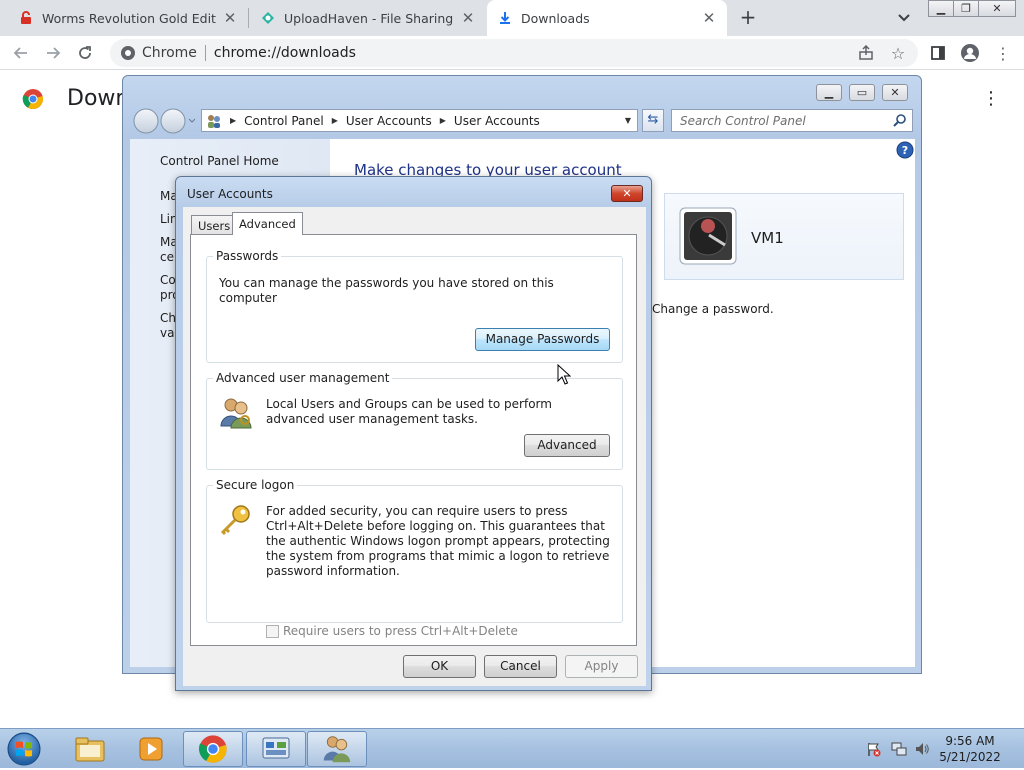 Image resolution: width=1024 pixels, height=770 pixels. What do you see at coordinates (26, 18) in the screenshot?
I see `lock-red-icon` at bounding box center [26, 18].